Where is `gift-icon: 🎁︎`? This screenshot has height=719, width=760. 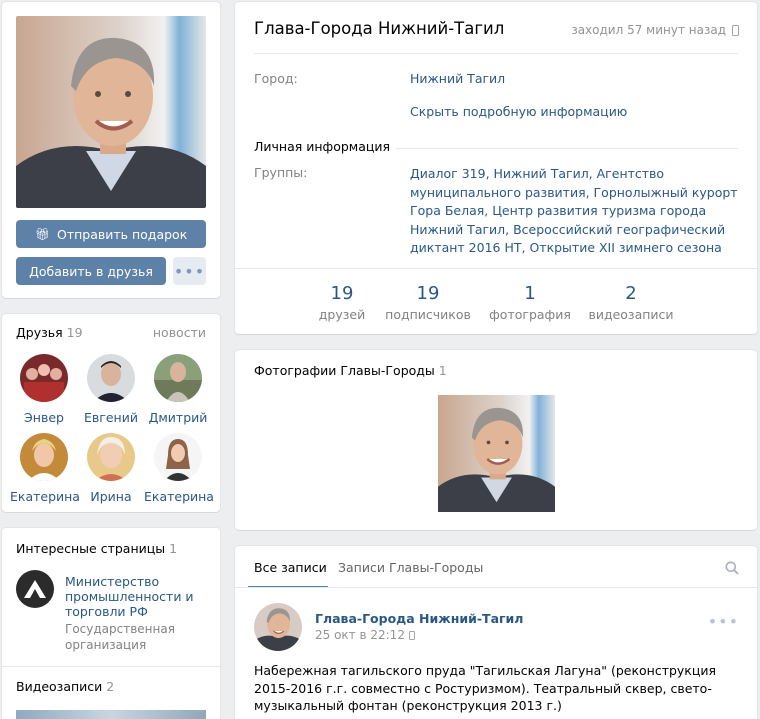
gift-icon: 🎁︎ is located at coordinates (42, 234).